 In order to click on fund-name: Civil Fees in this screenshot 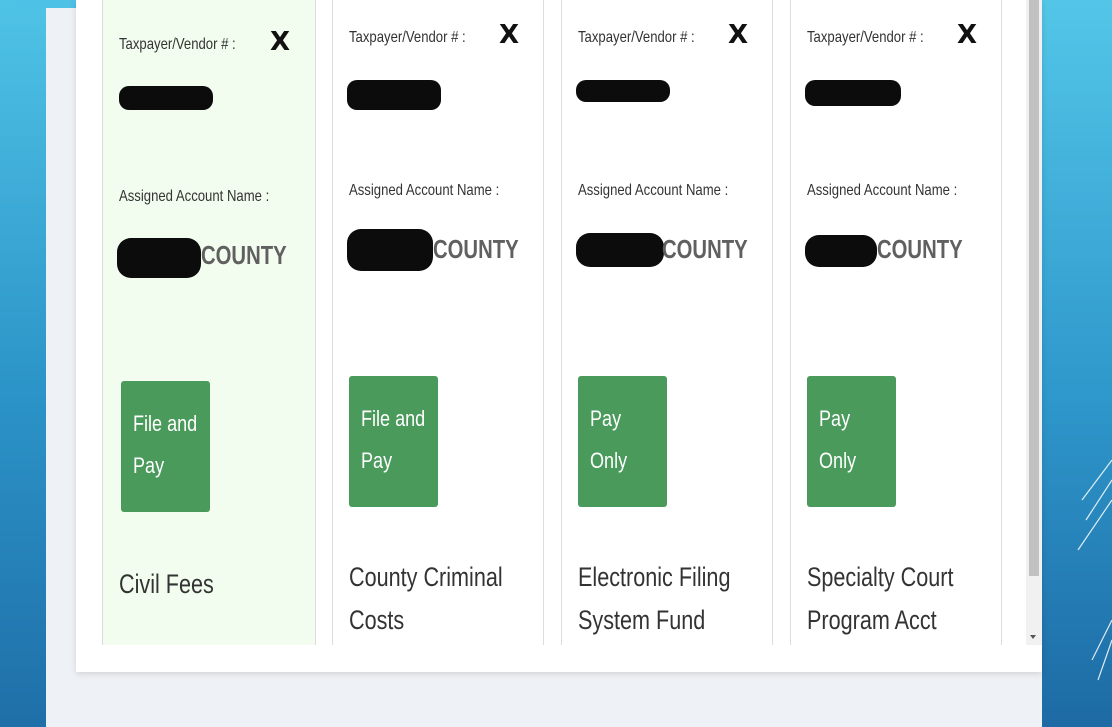, I will do `click(166, 584)`.